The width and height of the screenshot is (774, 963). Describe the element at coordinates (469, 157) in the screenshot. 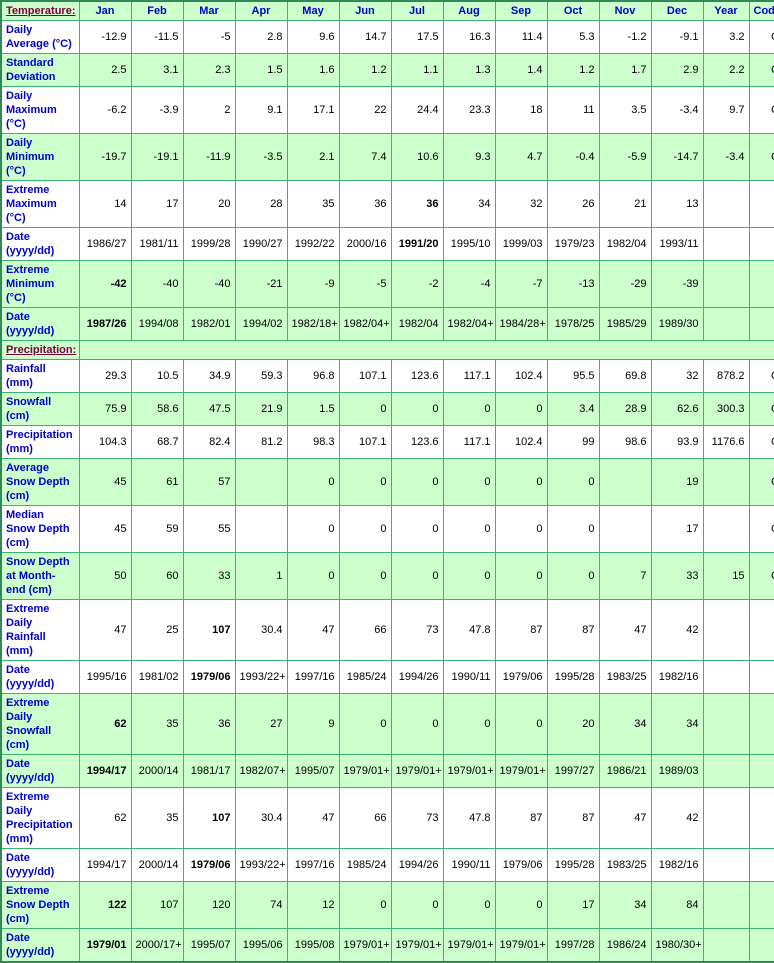

I see `cell-value: 9.3` at that location.